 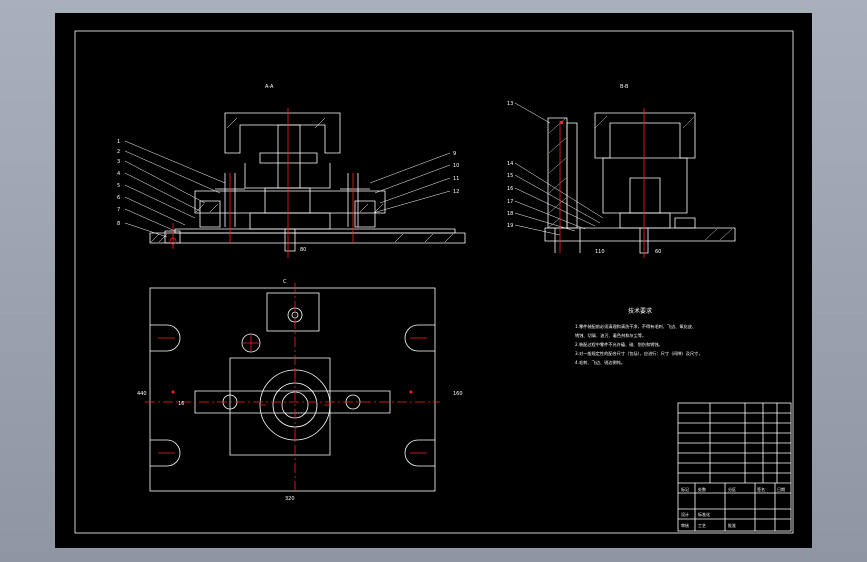 I want to click on tech-req-line-4: 3.对一般规定性的配合尺寸（包括），应进行：尺寸（间隙）及尺寸，, so click(x=639, y=353).